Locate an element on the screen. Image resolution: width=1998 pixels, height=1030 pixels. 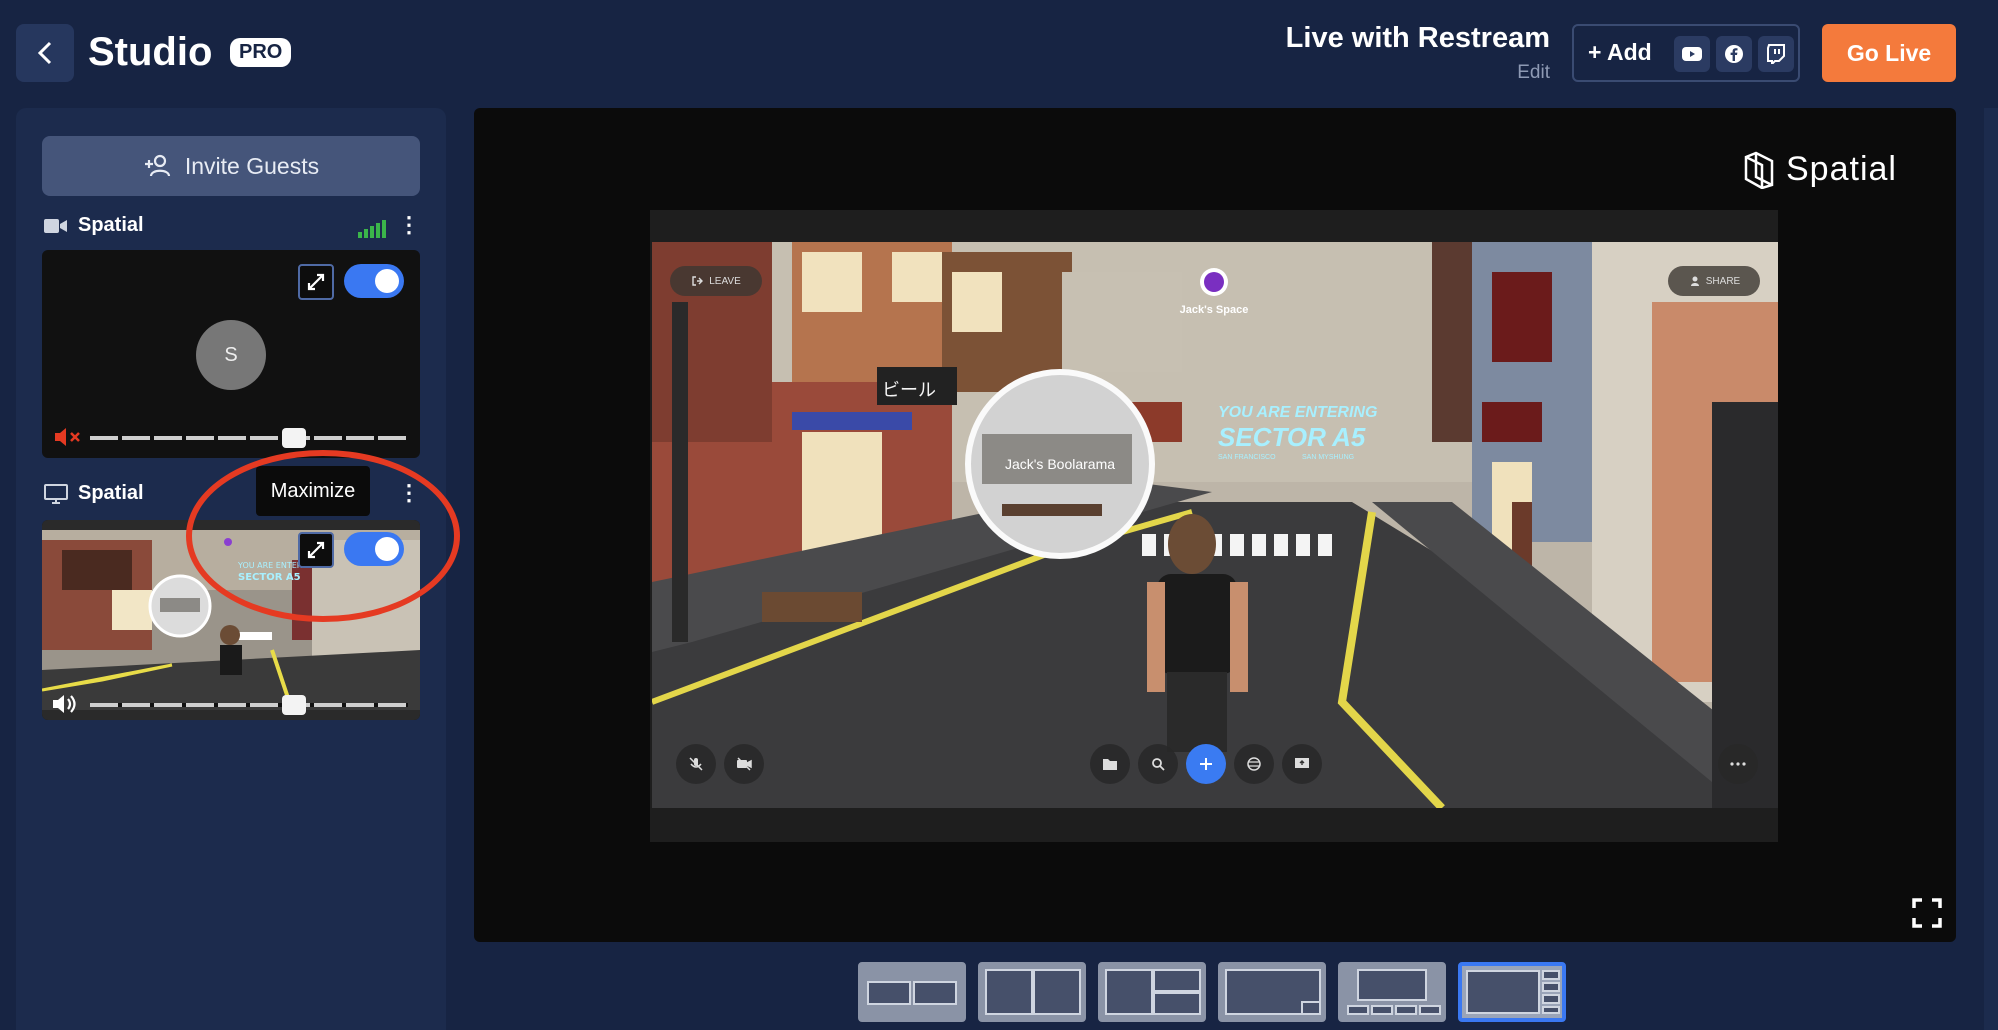
banner-line2: SECTOR A5 is located at coordinates (1292, 437).